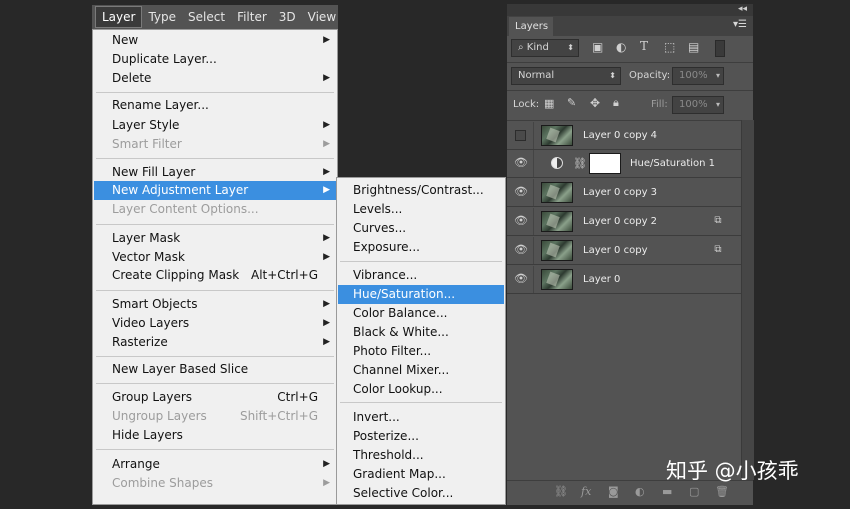 This screenshot has height=509, width=850. Describe the element at coordinates (136, 464) in the screenshot. I see `menu-item-label: Arrange` at that location.